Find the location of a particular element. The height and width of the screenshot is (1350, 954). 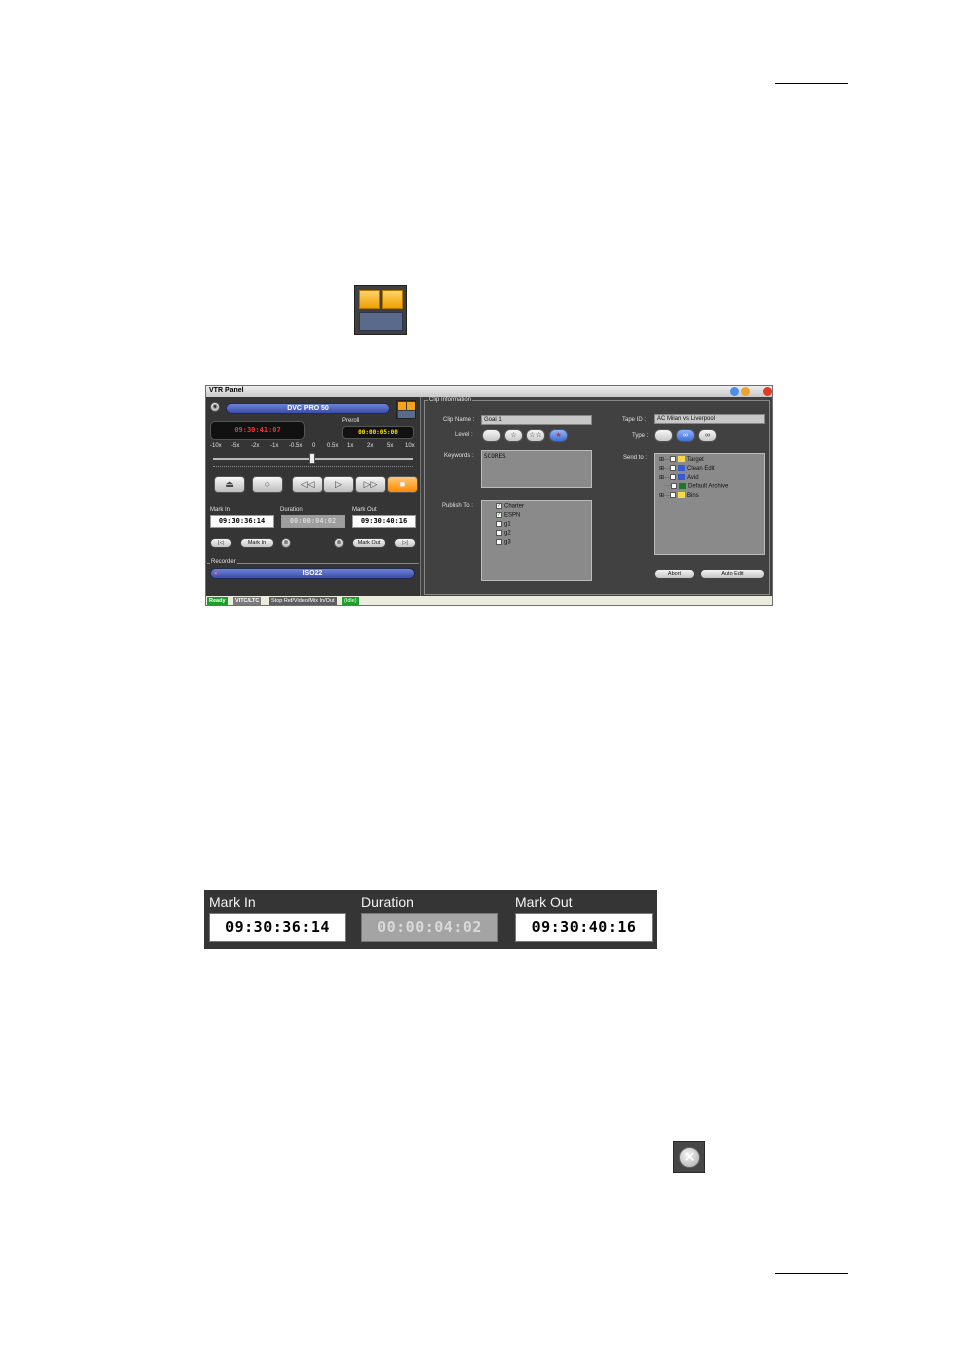

play-button: ▷ is located at coordinates (338, 484).